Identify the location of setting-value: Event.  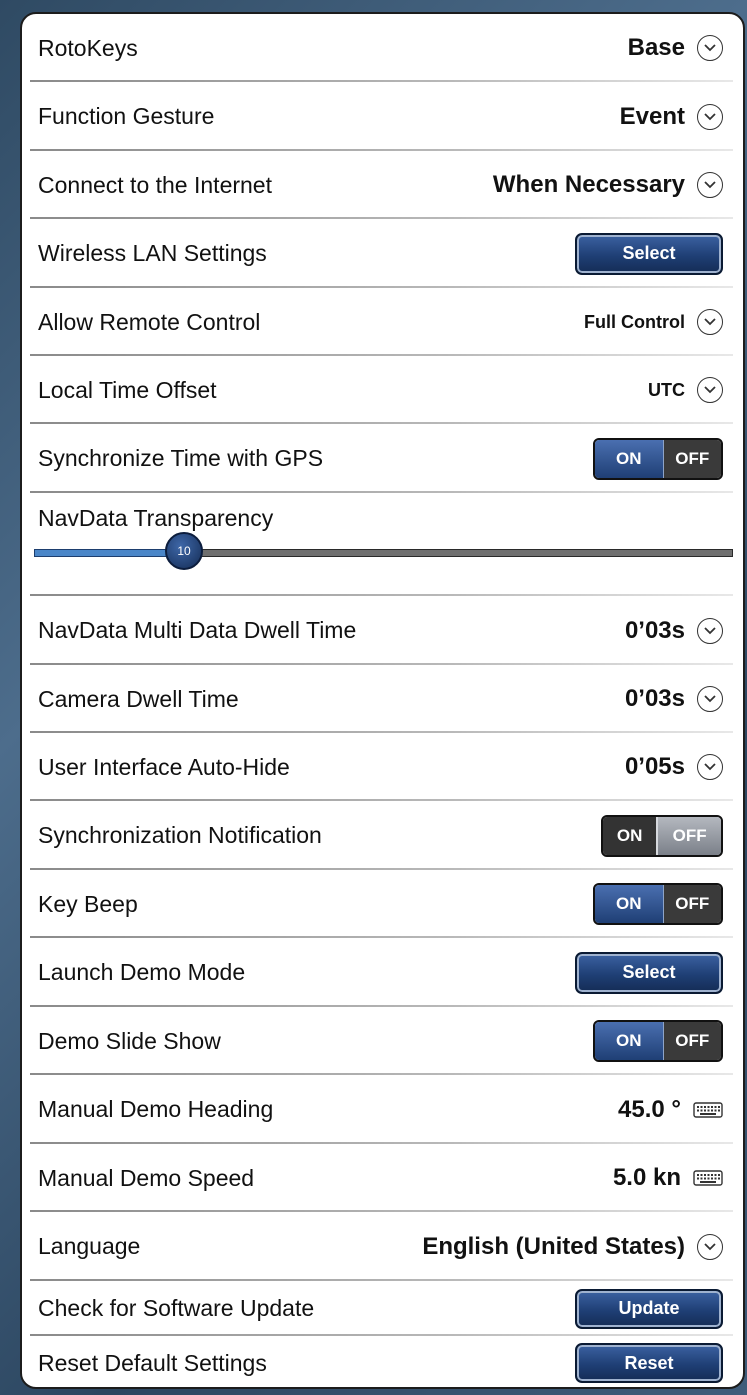
(652, 116).